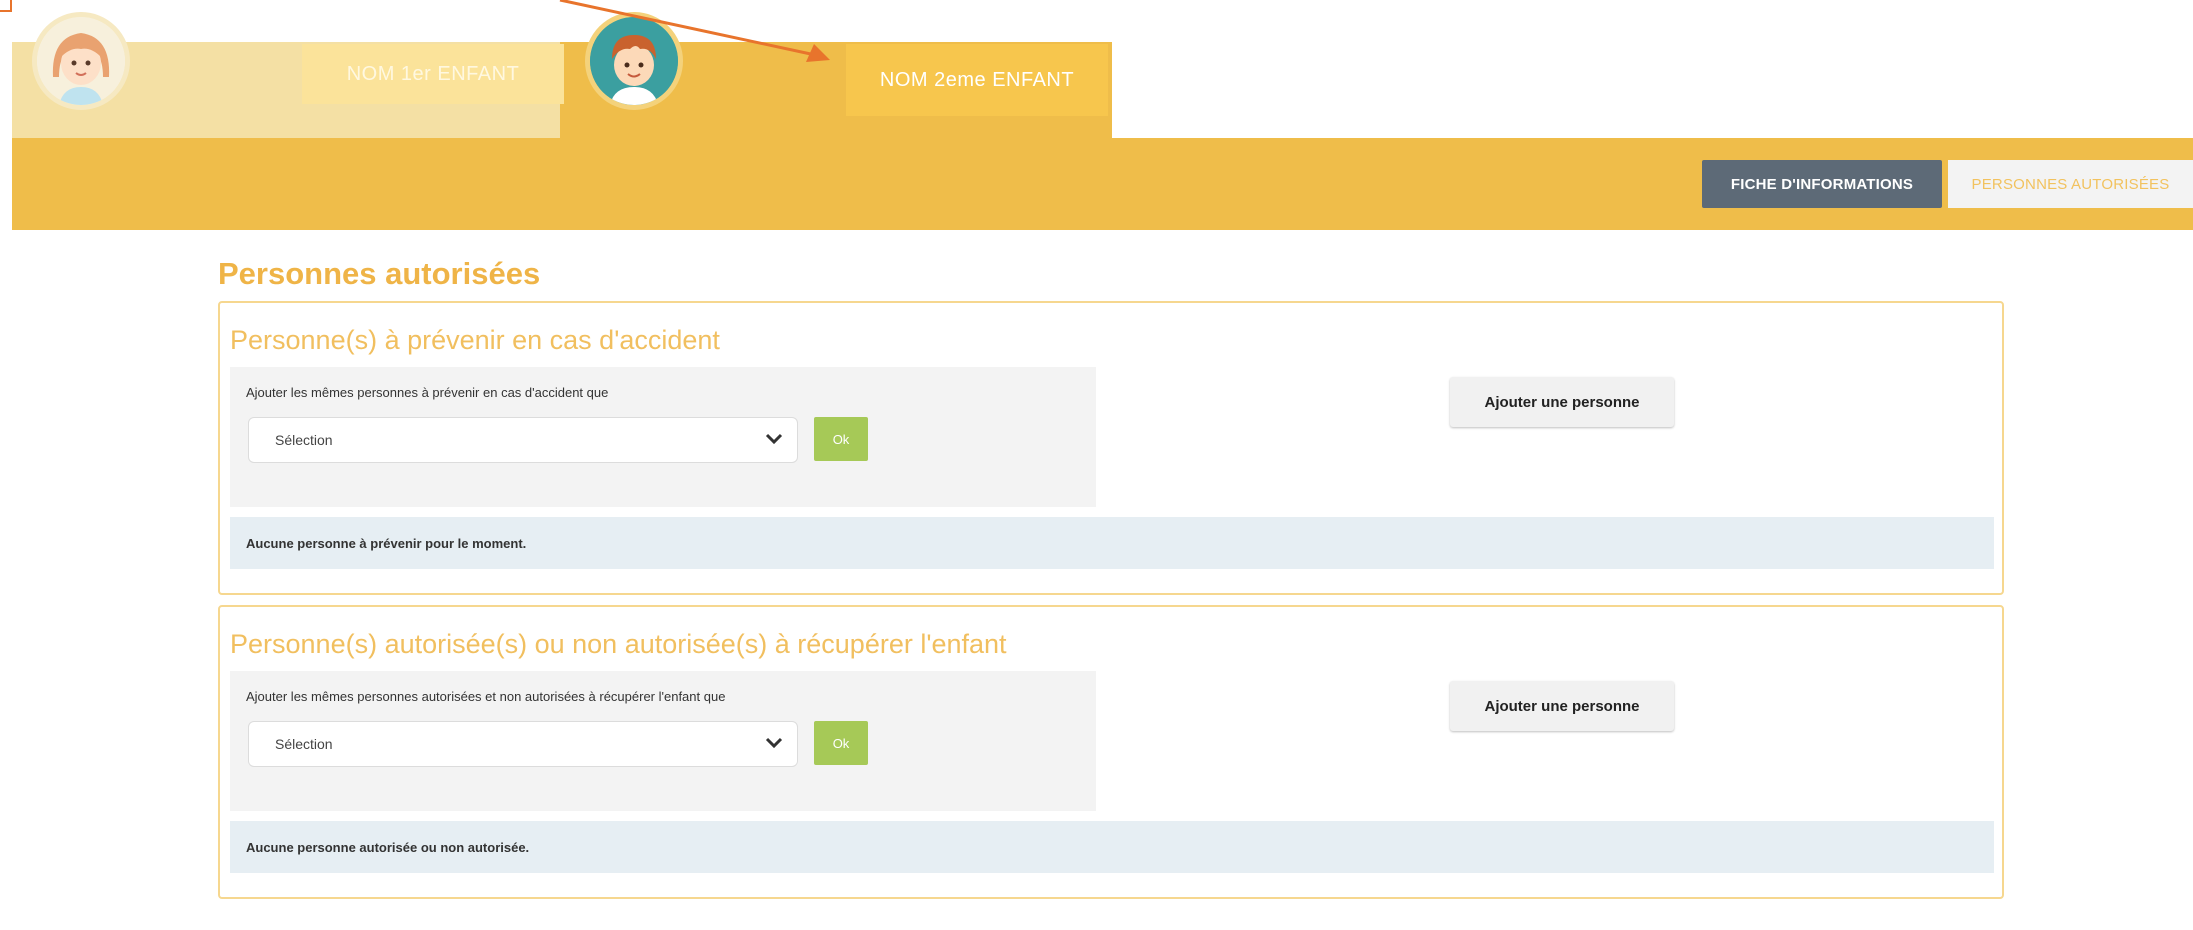 This screenshot has height=930, width=2193. What do you see at coordinates (694, 31) in the screenshot?
I see `arrow-annotation-icon` at bounding box center [694, 31].